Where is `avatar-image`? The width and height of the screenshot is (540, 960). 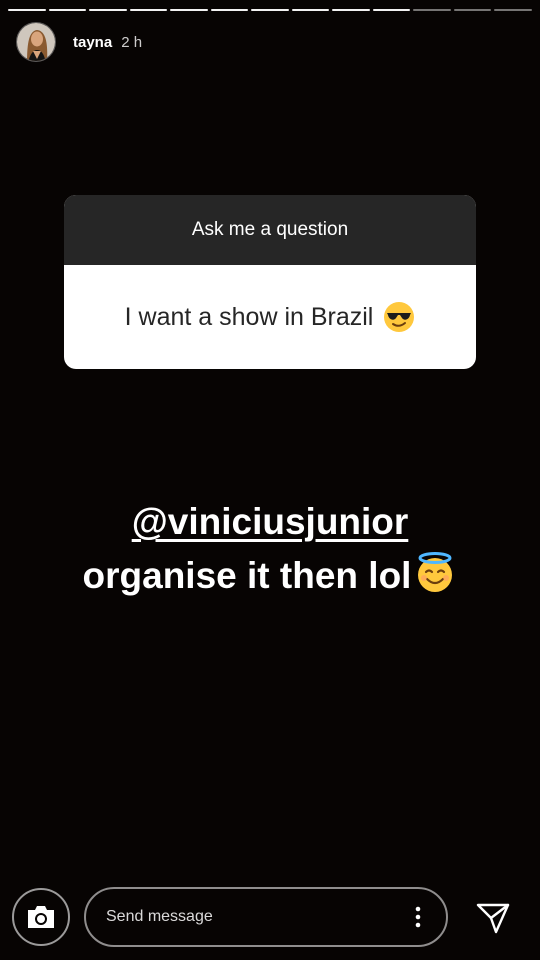
avatar-image is located at coordinates (36, 42).